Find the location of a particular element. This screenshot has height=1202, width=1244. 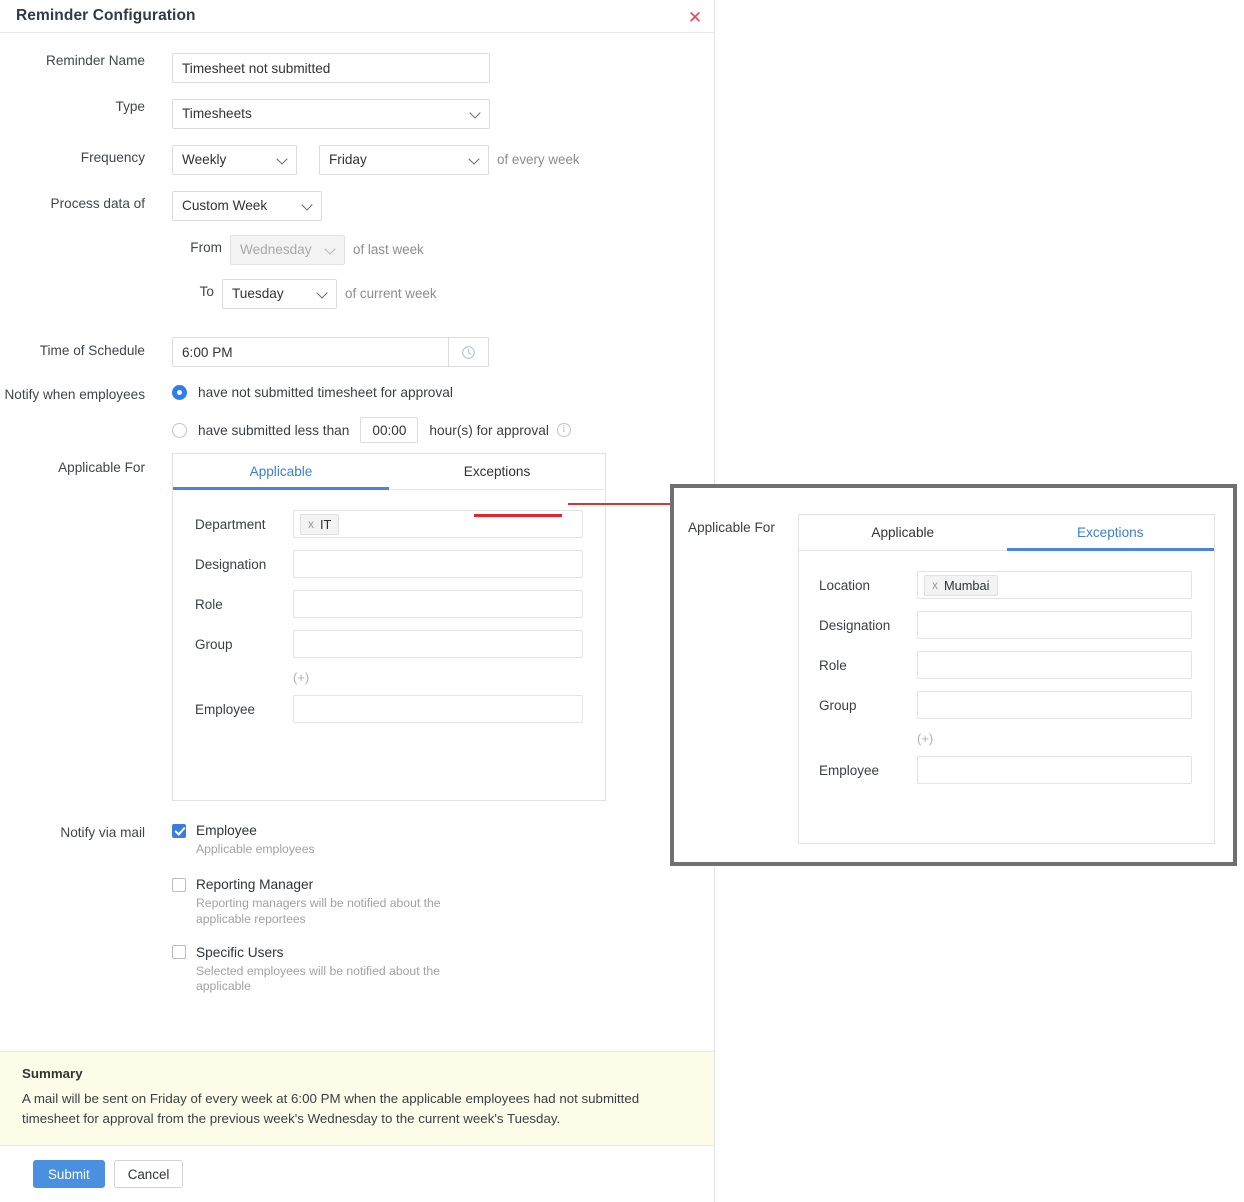

applicable-for-tabs: Applicable Exceptions is located at coordinates (389, 472).